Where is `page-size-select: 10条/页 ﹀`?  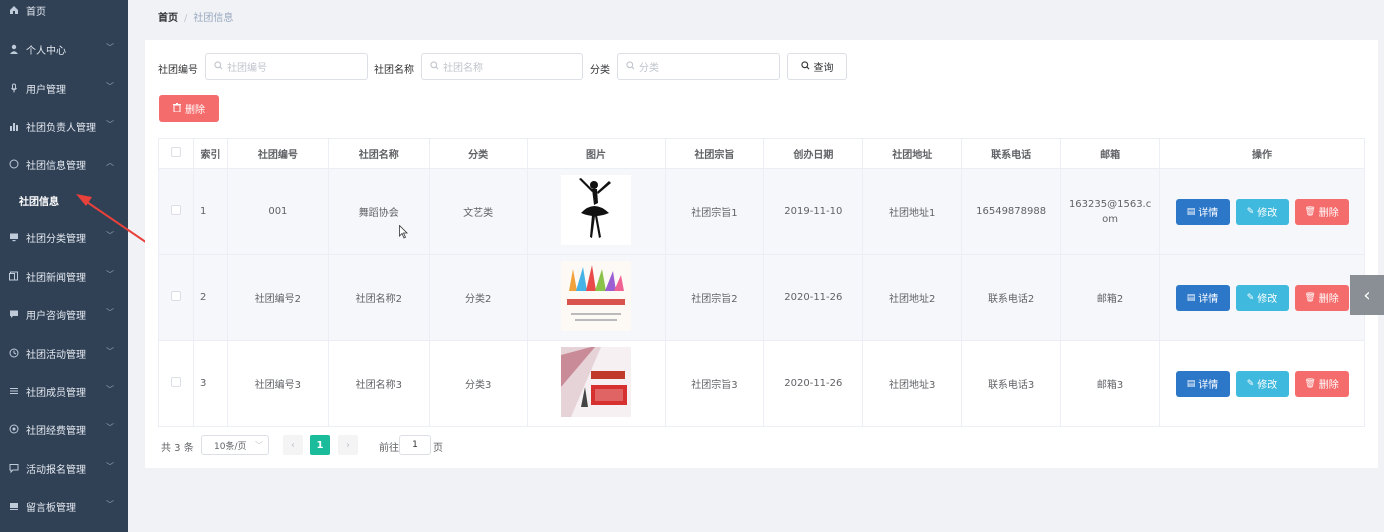 page-size-select: 10条/页 ﹀ is located at coordinates (235, 445).